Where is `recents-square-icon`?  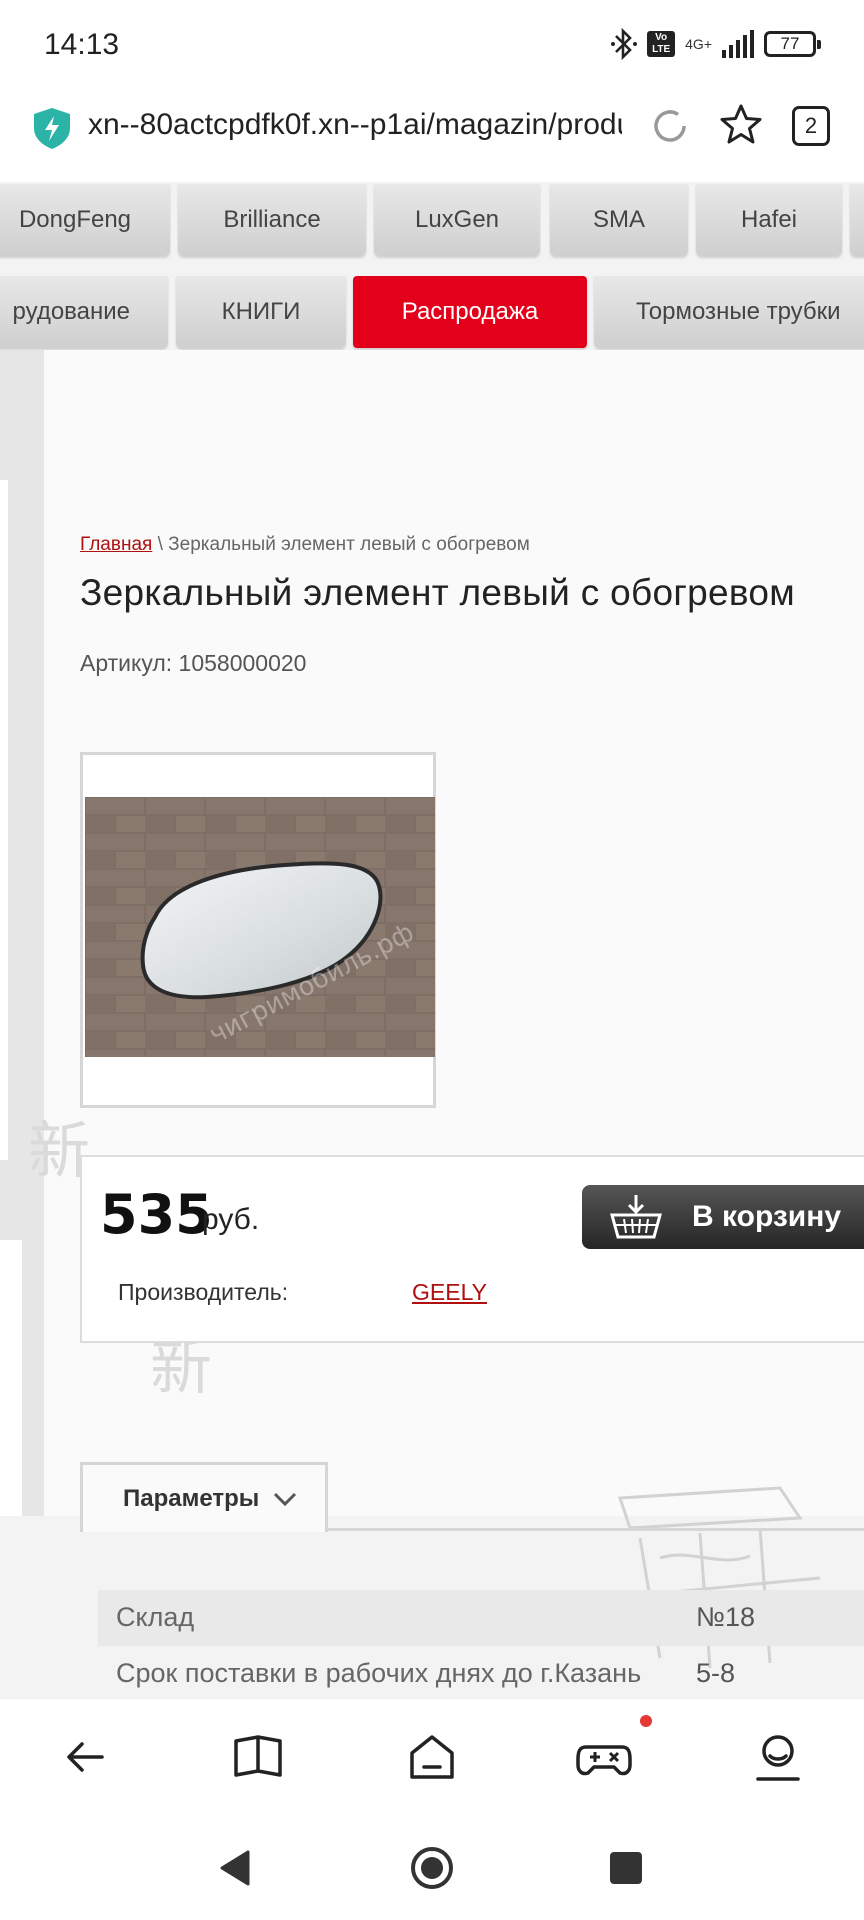 recents-square-icon is located at coordinates (626, 1868).